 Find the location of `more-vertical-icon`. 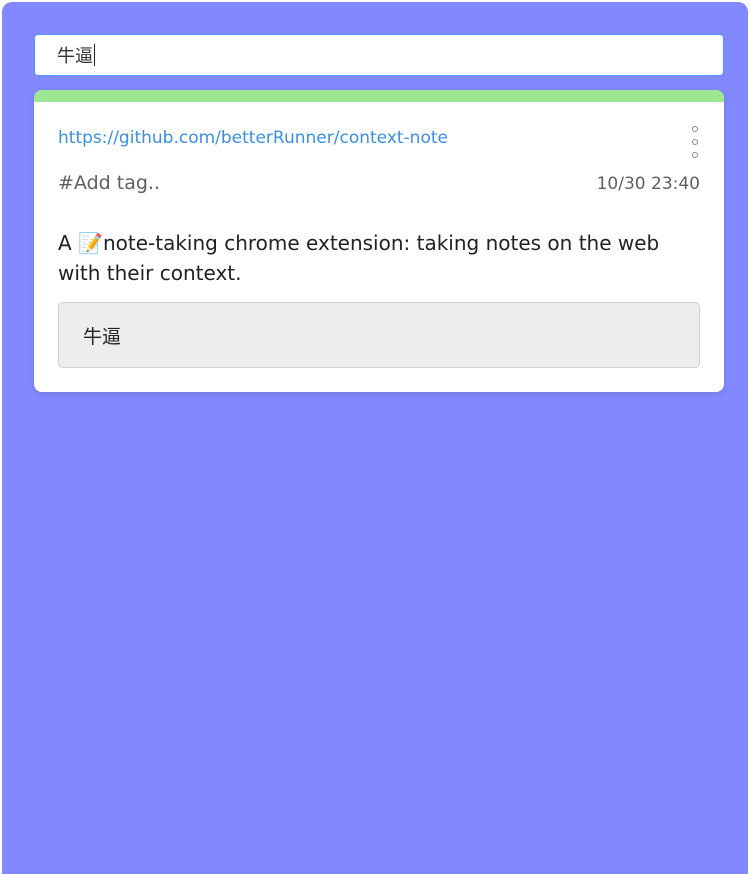

more-vertical-icon is located at coordinates (695, 142).